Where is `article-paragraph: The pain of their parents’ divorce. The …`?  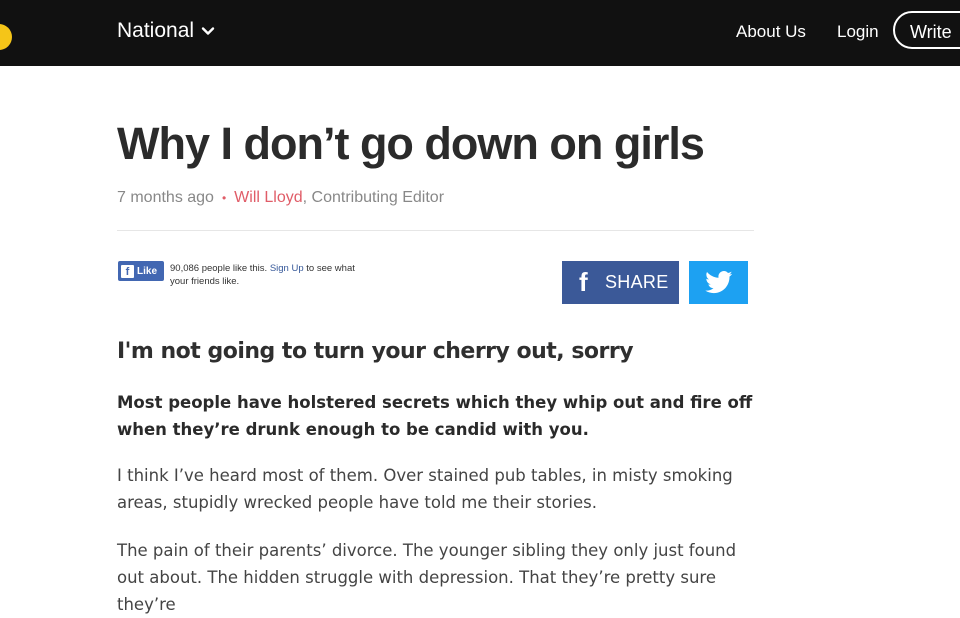 article-paragraph: The pain of their parents’ divorce. The … is located at coordinates (427, 577).